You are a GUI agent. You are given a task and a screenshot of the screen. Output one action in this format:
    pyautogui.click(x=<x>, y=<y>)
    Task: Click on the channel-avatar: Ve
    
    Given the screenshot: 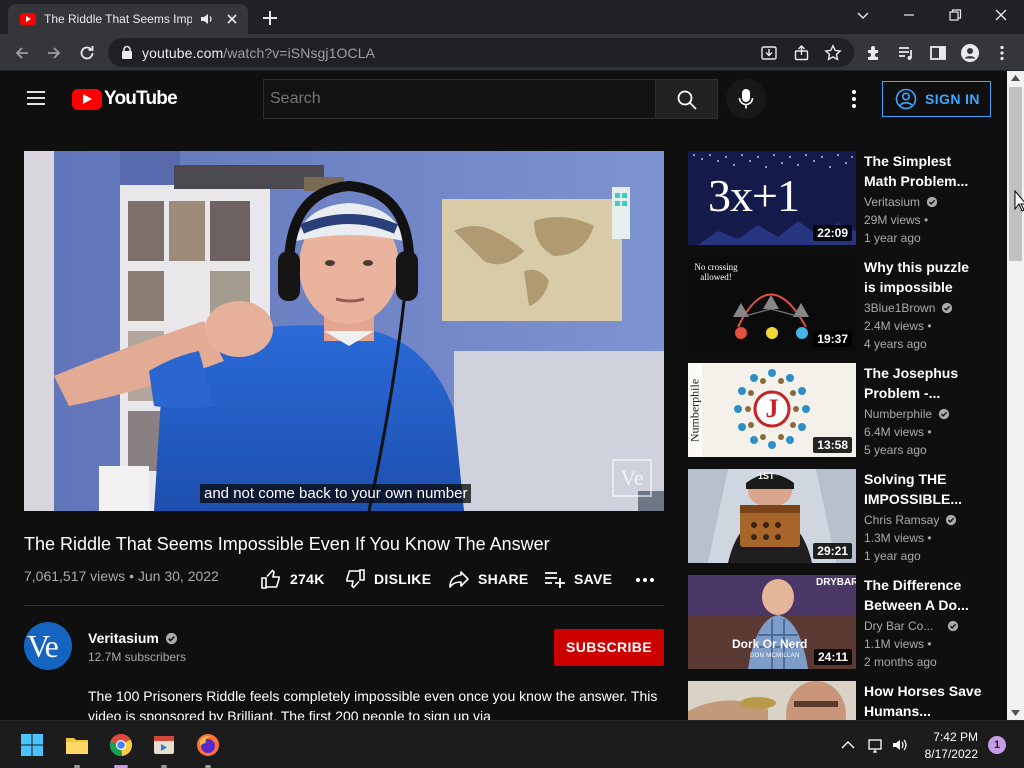 What is the action you would take?
    pyautogui.click(x=48, y=646)
    